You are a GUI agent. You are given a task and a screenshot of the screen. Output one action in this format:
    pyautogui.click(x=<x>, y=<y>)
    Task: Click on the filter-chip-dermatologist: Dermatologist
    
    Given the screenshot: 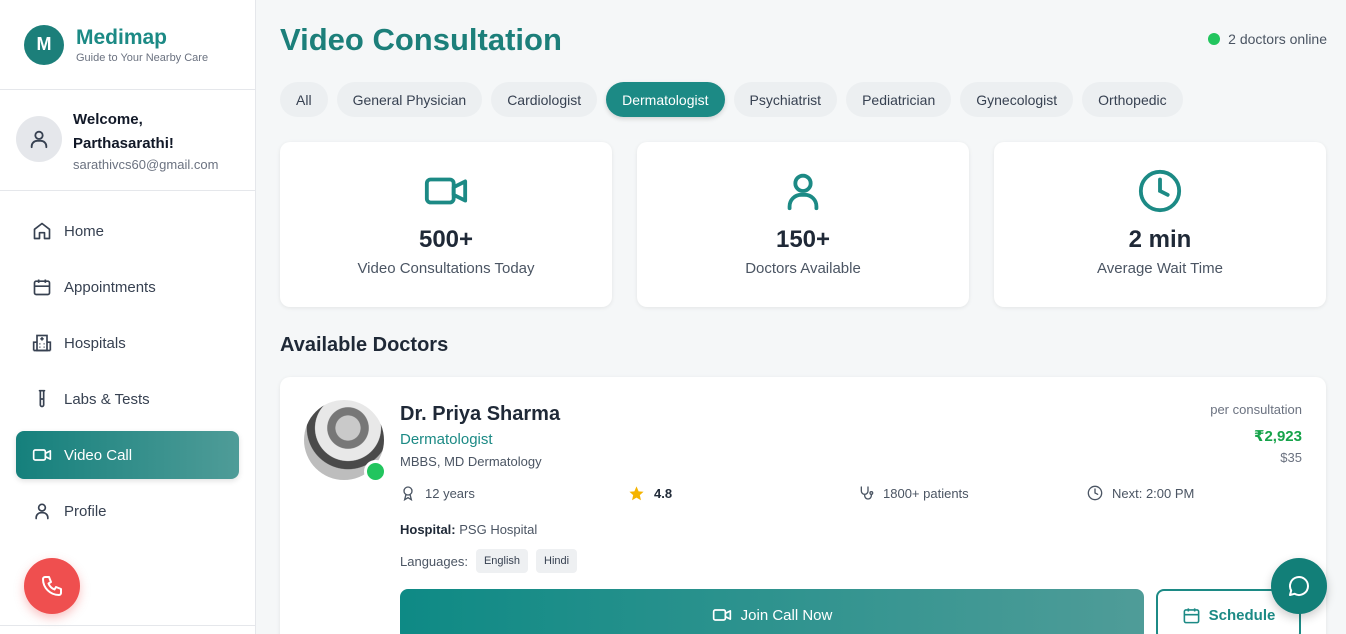 What is the action you would take?
    pyautogui.click(x=665, y=99)
    